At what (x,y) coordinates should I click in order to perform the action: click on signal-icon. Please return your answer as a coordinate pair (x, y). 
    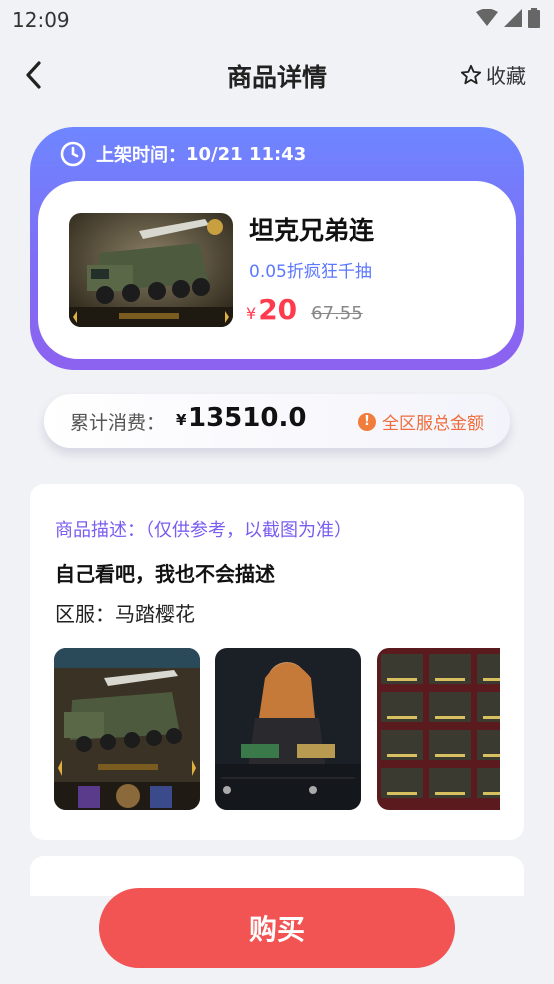
    Looking at the image, I should click on (513, 18).